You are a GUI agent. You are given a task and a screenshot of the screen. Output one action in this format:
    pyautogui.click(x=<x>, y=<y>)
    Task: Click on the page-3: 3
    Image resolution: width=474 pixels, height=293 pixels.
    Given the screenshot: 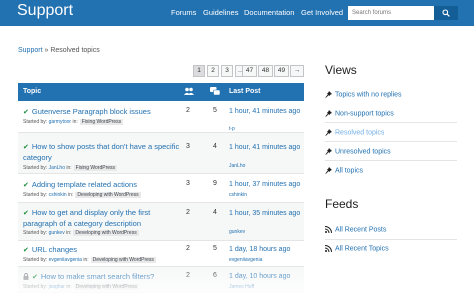 What is the action you would take?
    pyautogui.click(x=227, y=71)
    